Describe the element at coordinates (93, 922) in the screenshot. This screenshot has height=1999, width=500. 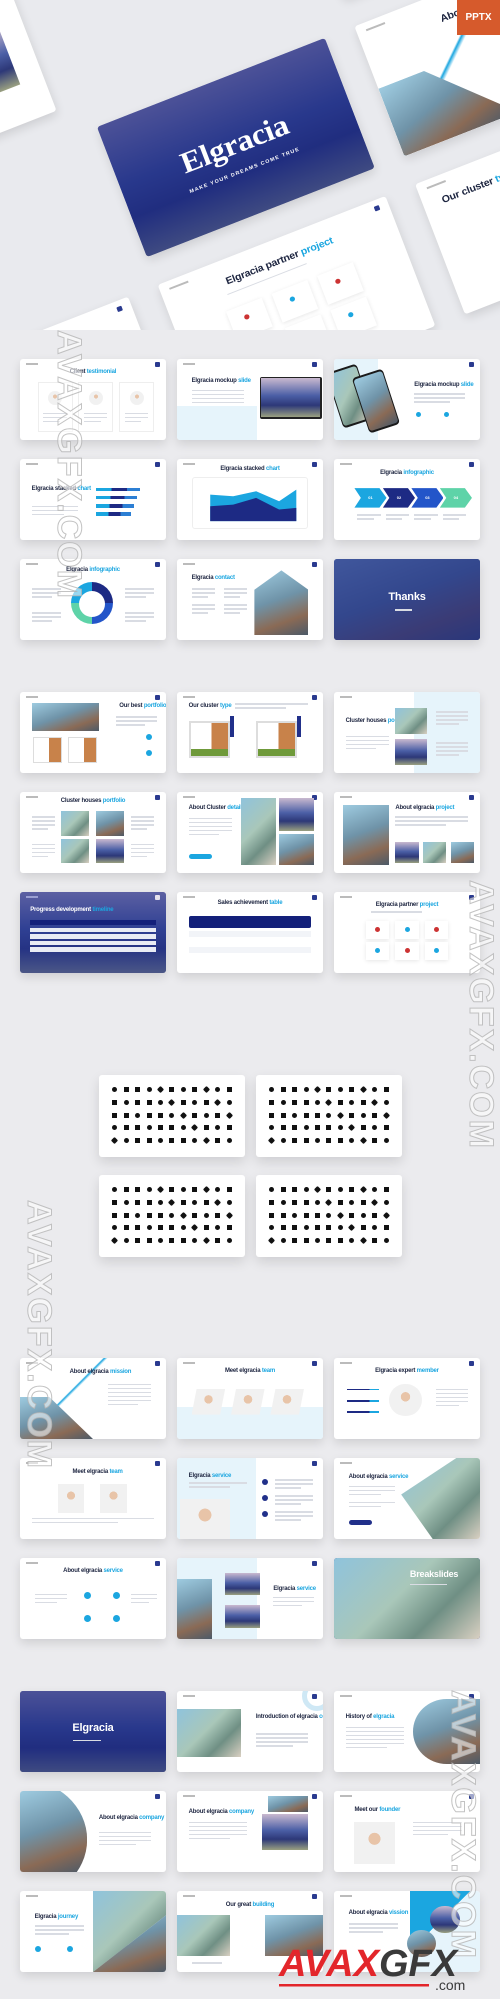
I see `timeline-header` at that location.